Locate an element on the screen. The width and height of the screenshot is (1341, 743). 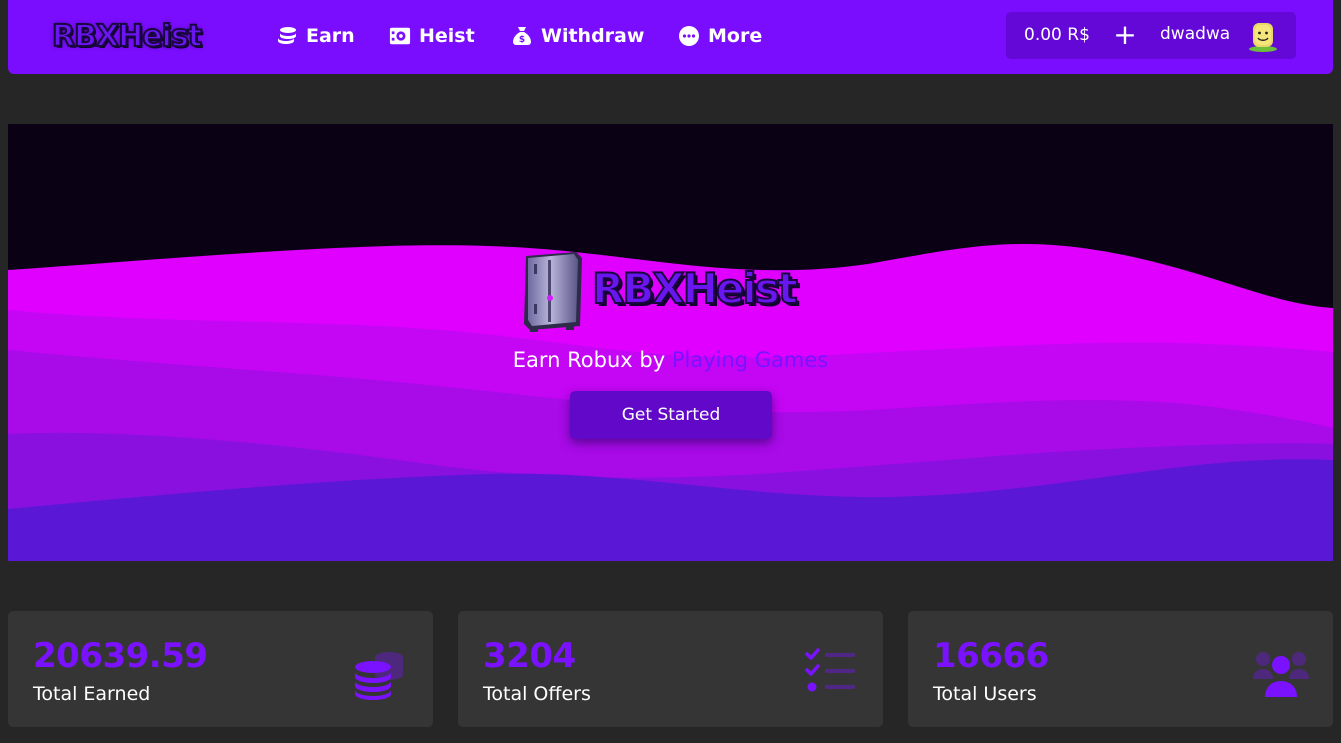
users-icon is located at coordinates (1281, 674).